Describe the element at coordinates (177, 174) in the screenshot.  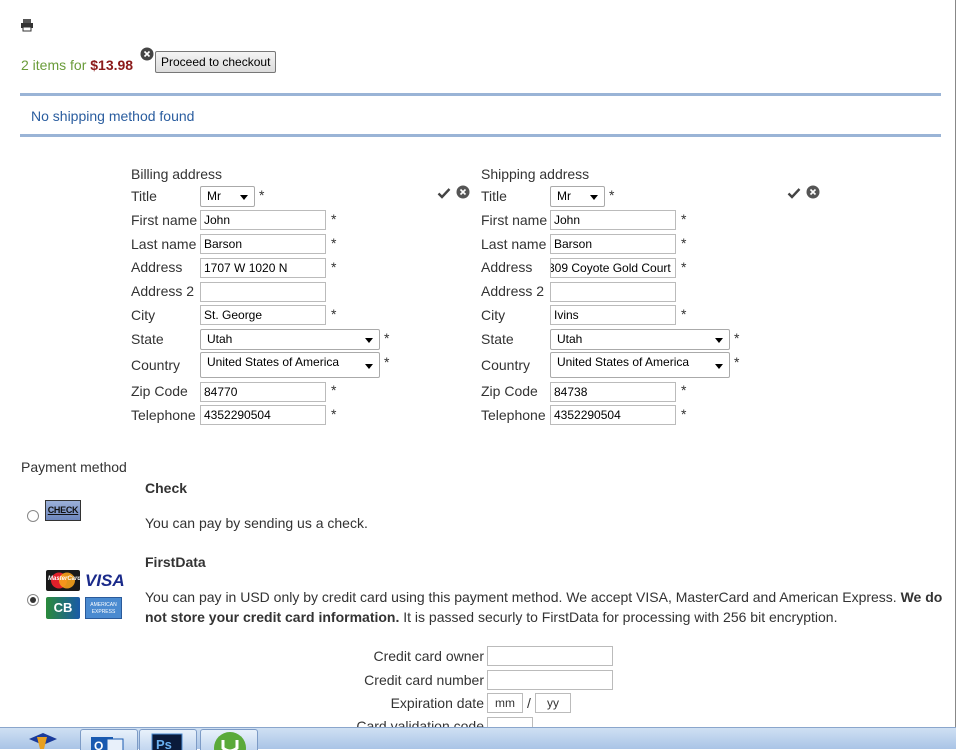
I see `billing-address-heading: Billing address` at that location.